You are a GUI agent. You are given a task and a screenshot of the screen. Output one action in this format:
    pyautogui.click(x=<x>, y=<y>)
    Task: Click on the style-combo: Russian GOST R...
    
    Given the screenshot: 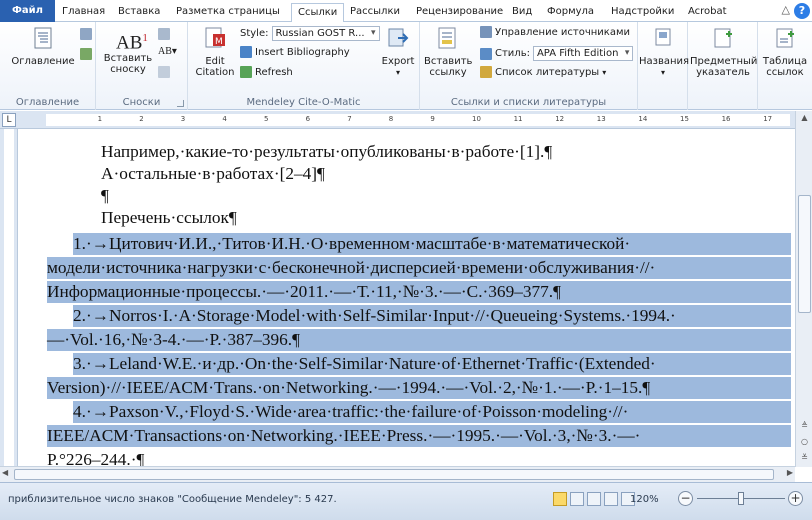 What is the action you would take?
    pyautogui.click(x=325, y=33)
    